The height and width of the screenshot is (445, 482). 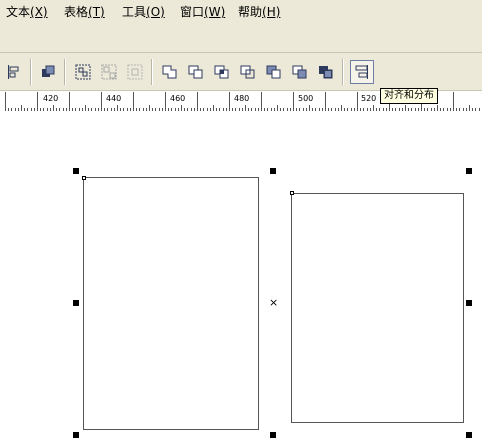 I want to click on bring-to-front-icon, so click(x=48, y=71).